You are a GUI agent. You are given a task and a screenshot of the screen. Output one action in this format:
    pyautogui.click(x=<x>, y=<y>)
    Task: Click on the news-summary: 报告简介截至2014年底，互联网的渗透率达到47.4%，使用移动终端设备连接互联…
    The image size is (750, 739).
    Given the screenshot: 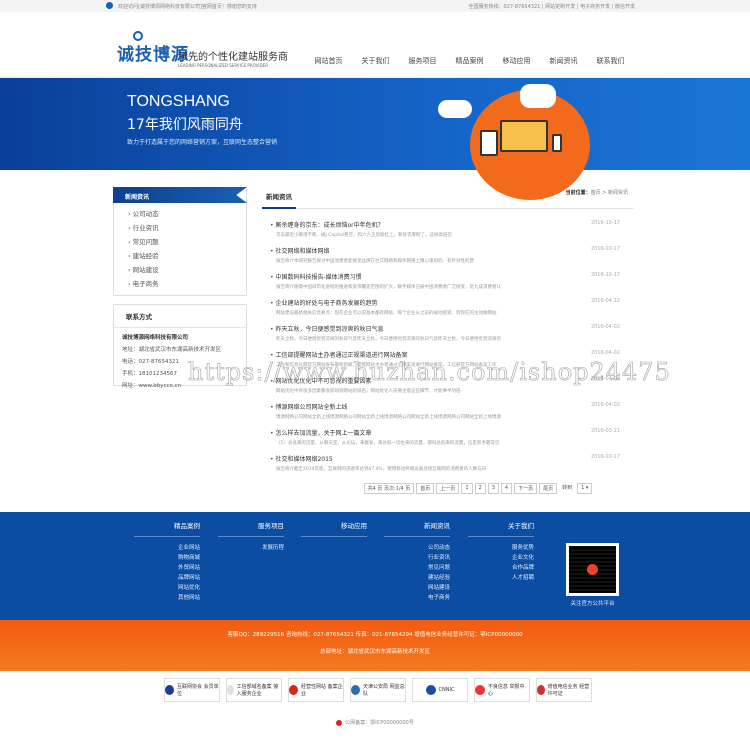 What is the action you would take?
    pyautogui.click(x=381, y=469)
    